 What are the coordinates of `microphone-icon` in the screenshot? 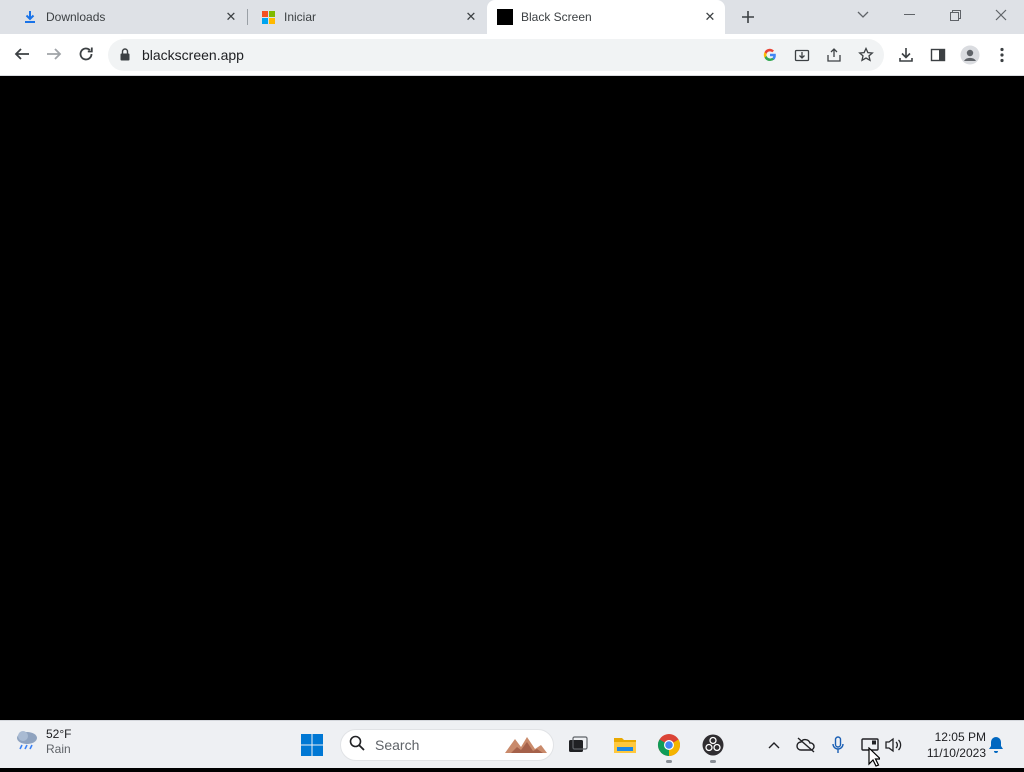 It's located at (838, 745).